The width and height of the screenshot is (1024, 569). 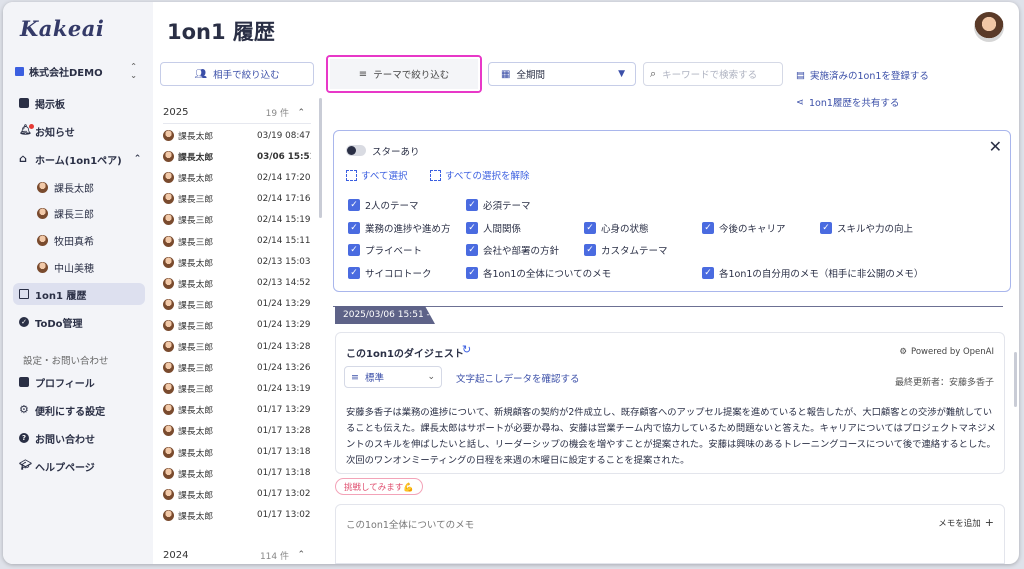 I want to click on sidebar-item-label: 掲示板, so click(x=50, y=105).